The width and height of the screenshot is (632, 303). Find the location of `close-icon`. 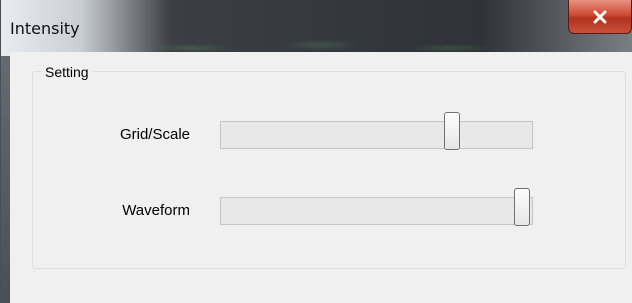

close-icon is located at coordinates (600, 17).